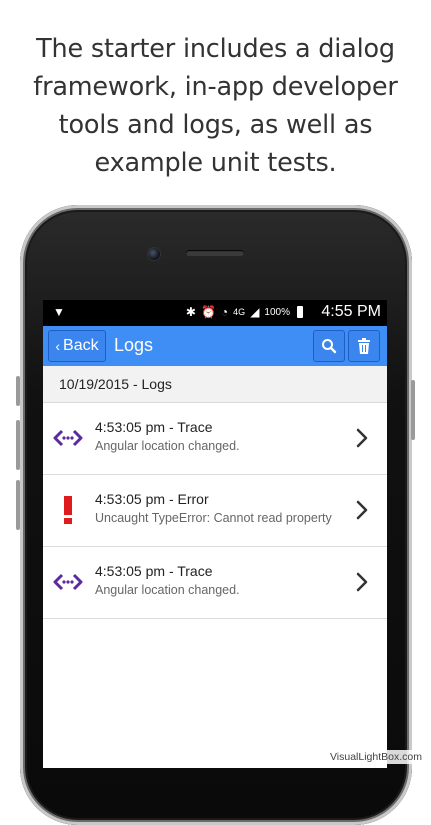 This screenshot has height=825, width=431. What do you see at coordinates (81, 345) in the screenshot?
I see `back-label: Back` at bounding box center [81, 345].